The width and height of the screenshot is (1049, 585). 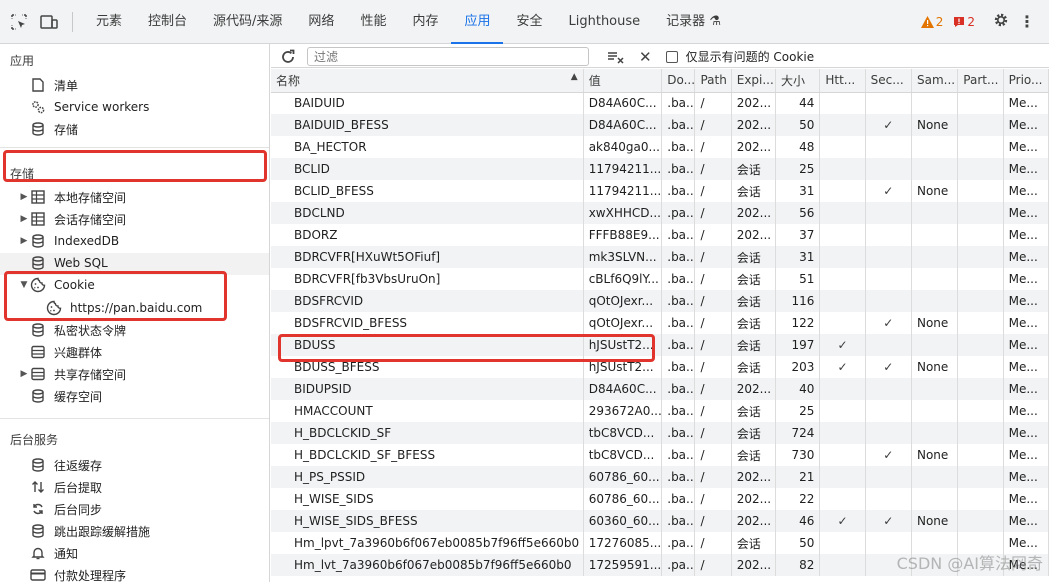 What do you see at coordinates (288, 57) in the screenshot?
I see `refresh-icon` at bounding box center [288, 57].